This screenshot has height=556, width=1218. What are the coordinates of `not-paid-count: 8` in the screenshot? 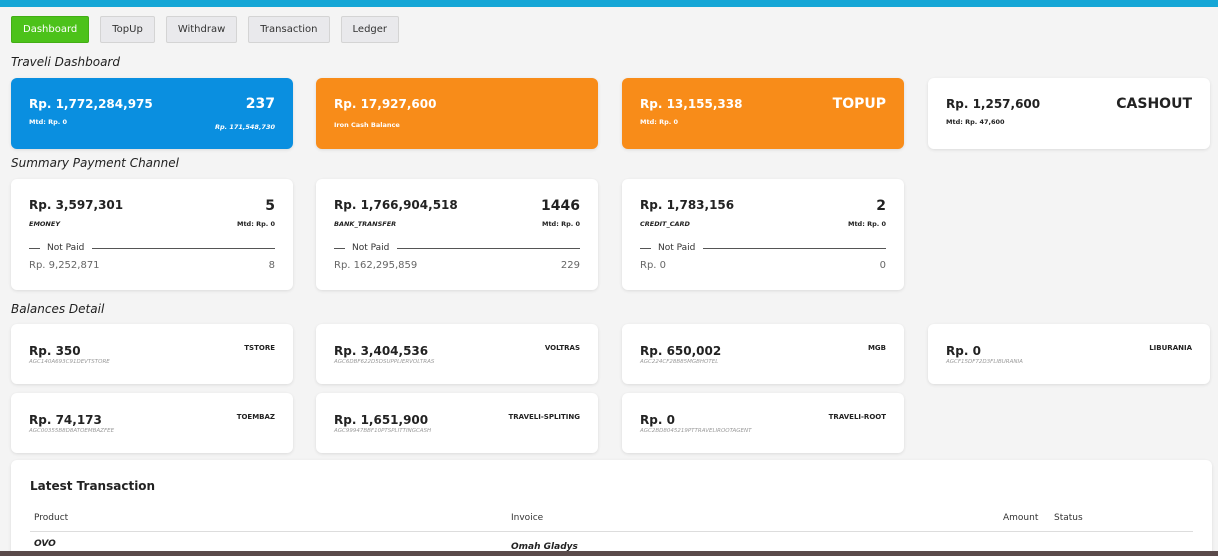 It's located at (271, 265).